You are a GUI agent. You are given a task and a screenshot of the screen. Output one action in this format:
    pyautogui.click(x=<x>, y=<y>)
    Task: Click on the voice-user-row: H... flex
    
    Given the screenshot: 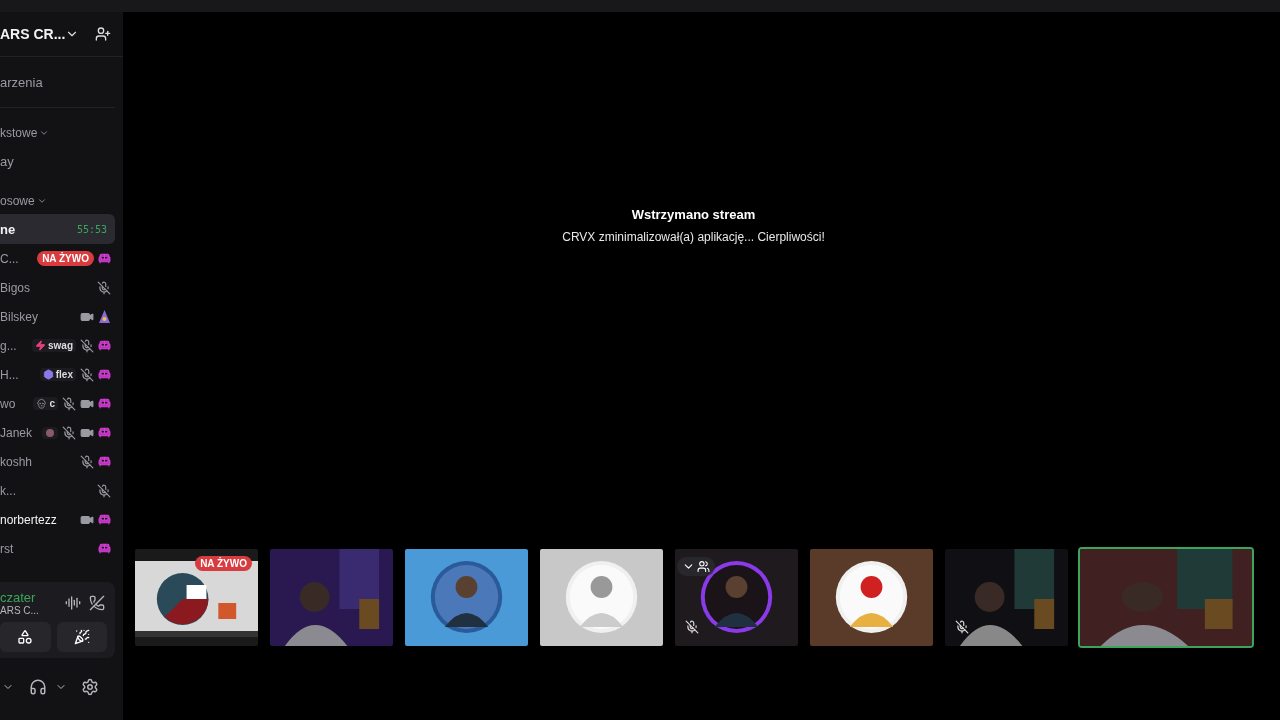 What is the action you would take?
    pyautogui.click(x=61, y=374)
    